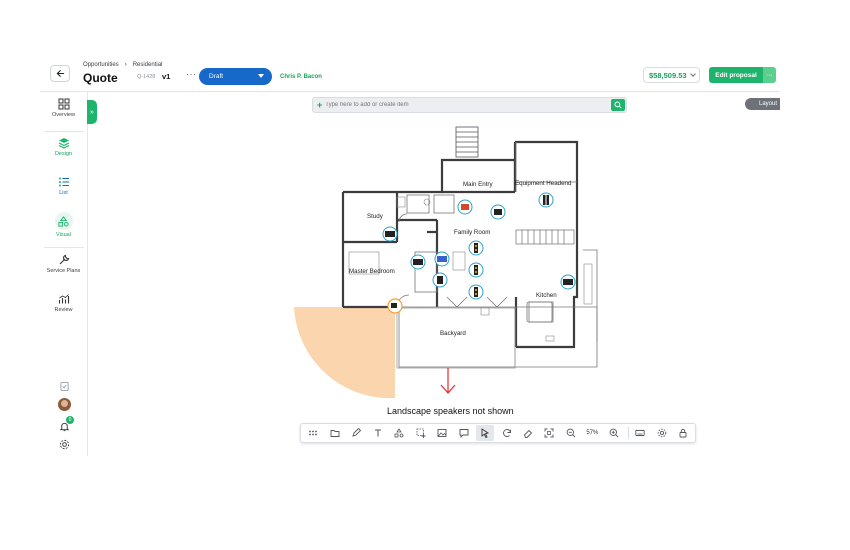 This screenshot has height=550, width=850. I want to click on user-avatar-button, so click(64, 404).